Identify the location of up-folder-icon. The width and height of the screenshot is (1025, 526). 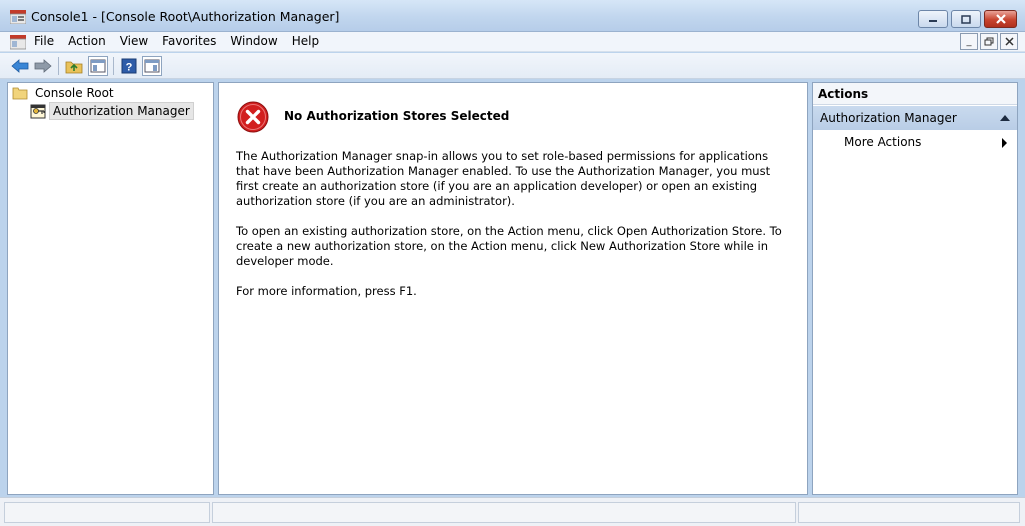
(74, 67).